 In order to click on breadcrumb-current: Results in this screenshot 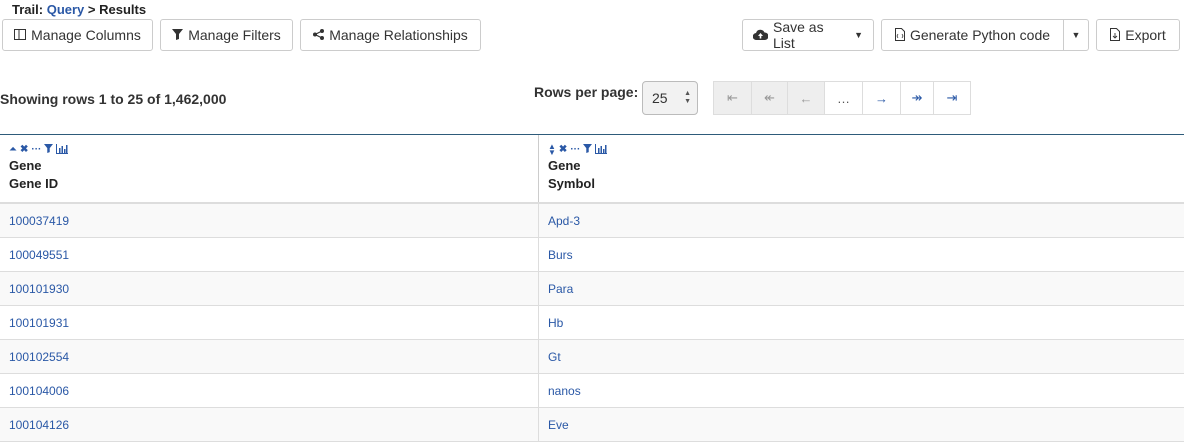, I will do `click(123, 9)`.